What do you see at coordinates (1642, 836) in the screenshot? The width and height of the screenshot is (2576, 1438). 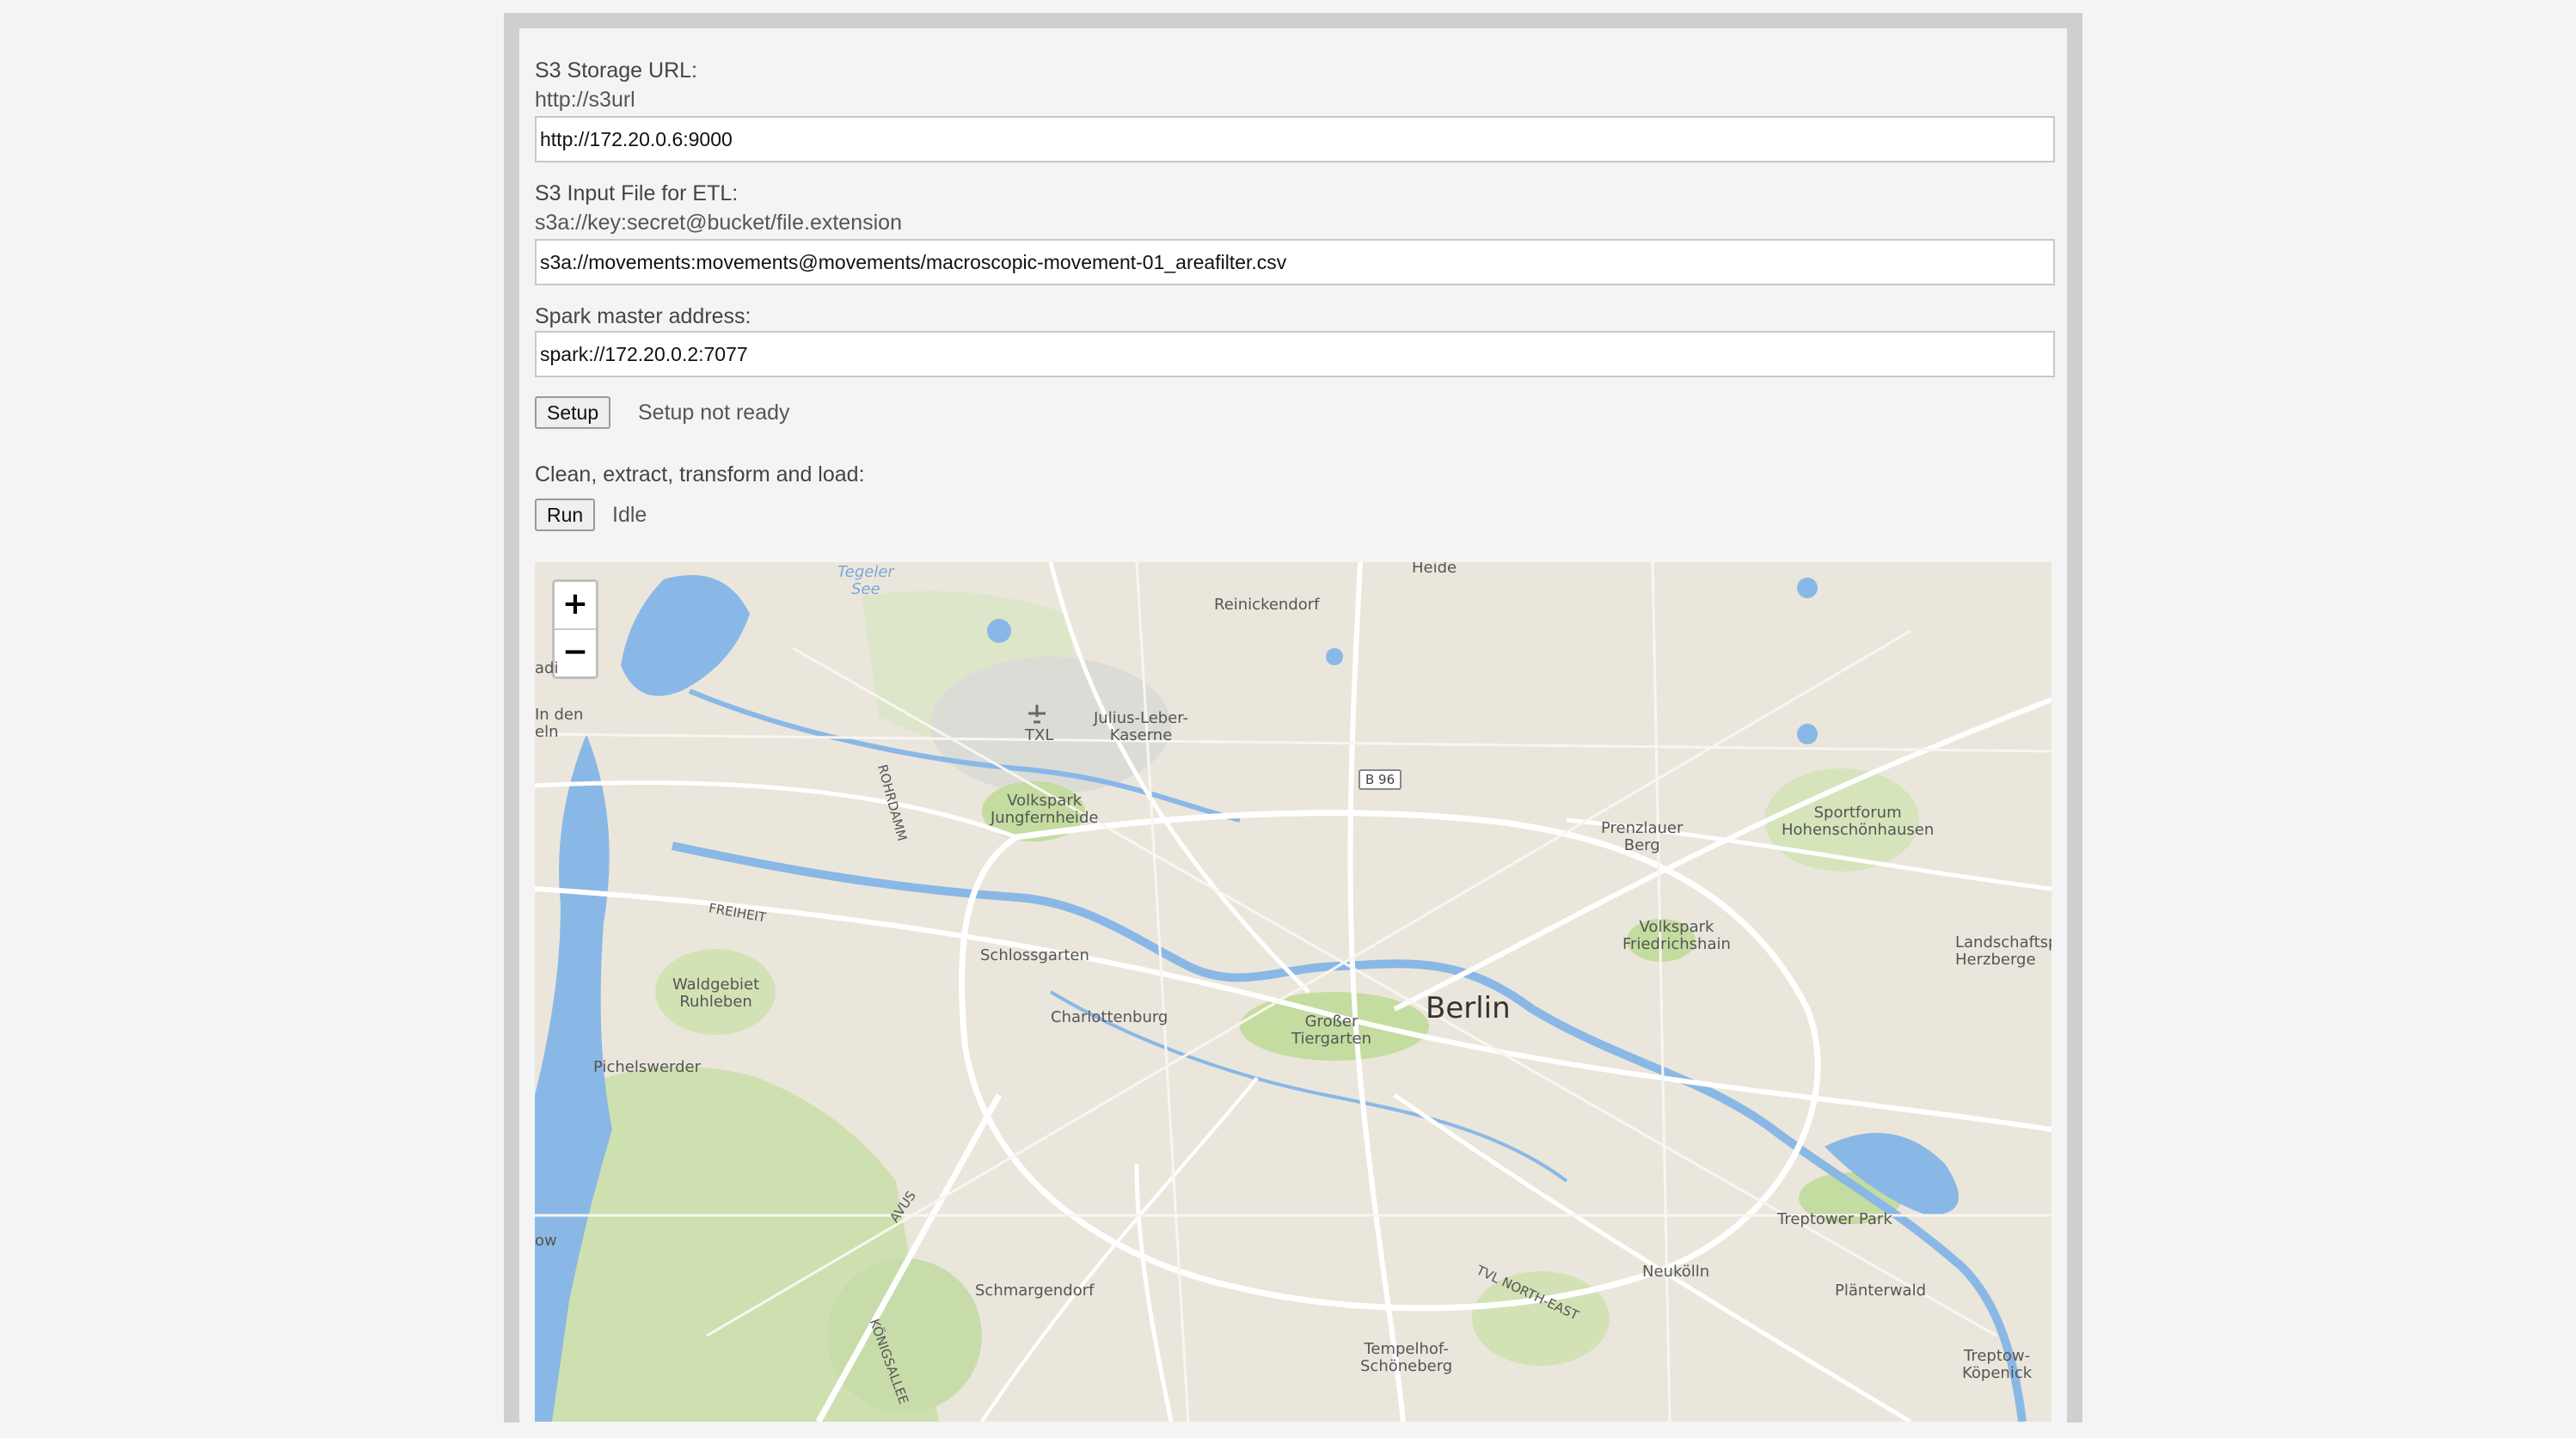 I see `map-label-prenzlauer-berg: Prenzlauer Berg` at bounding box center [1642, 836].